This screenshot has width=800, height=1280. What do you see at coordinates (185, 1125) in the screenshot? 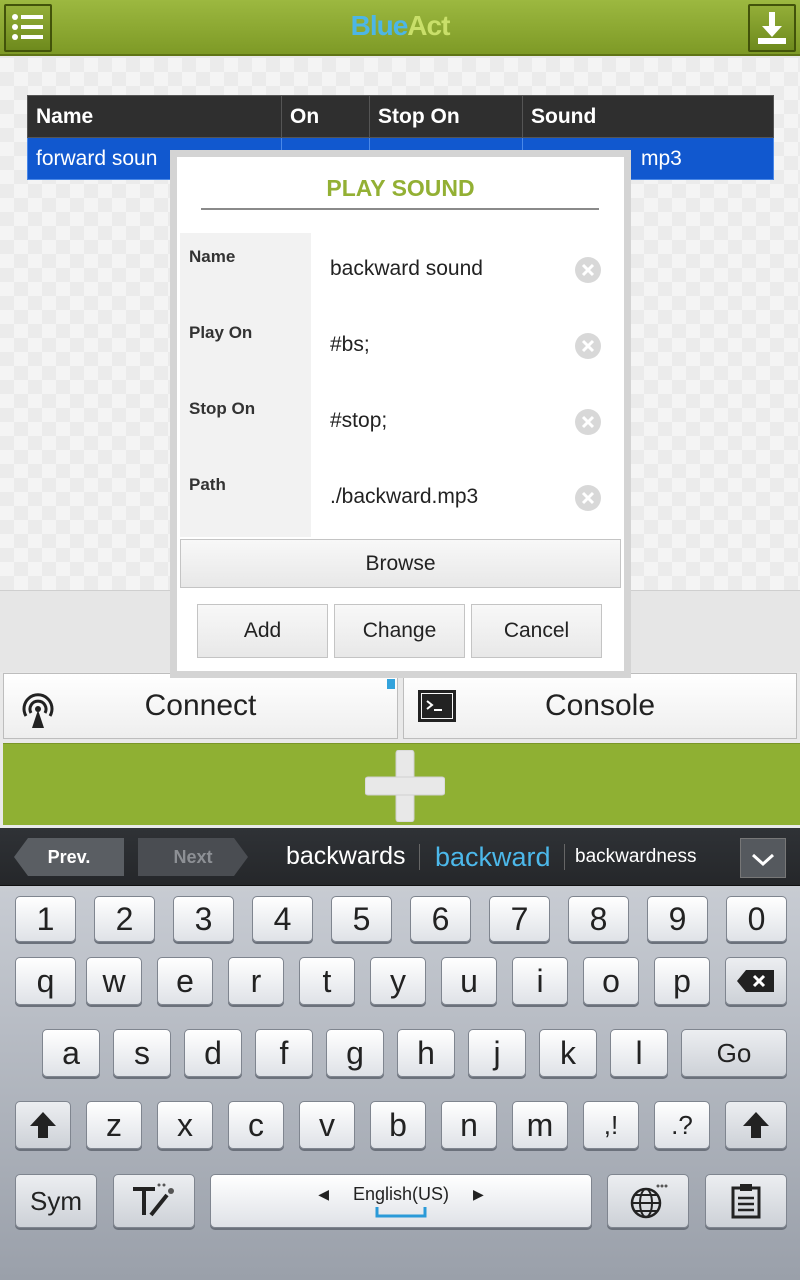
I see `key: x` at bounding box center [185, 1125].